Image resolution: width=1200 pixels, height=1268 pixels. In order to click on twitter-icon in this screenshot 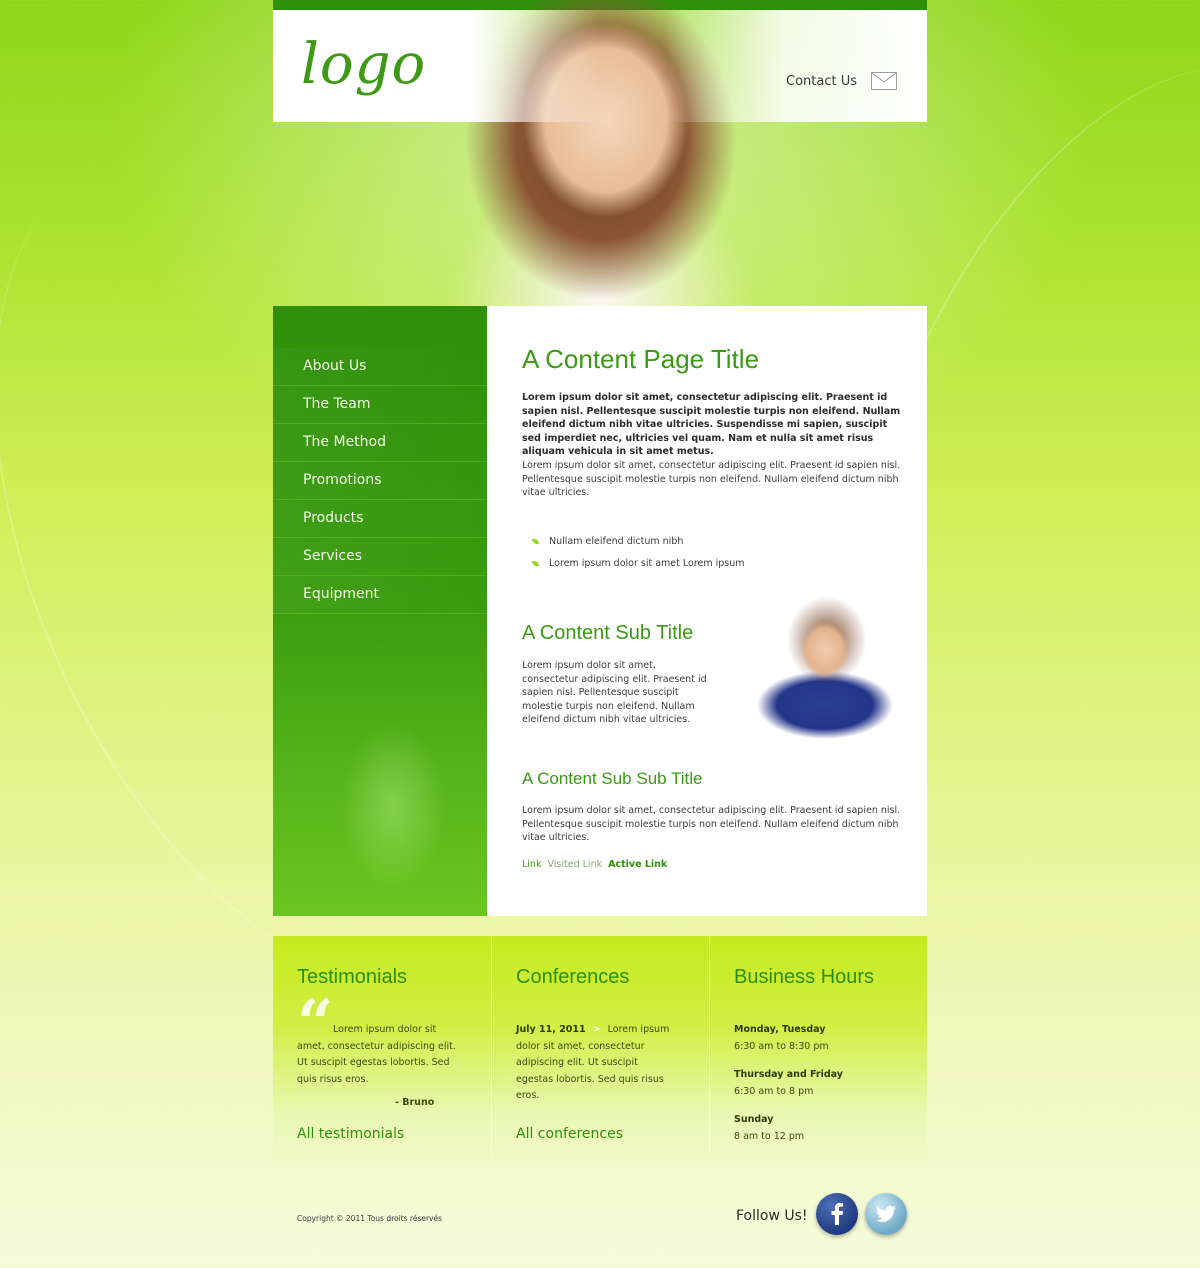, I will do `click(886, 1213)`.